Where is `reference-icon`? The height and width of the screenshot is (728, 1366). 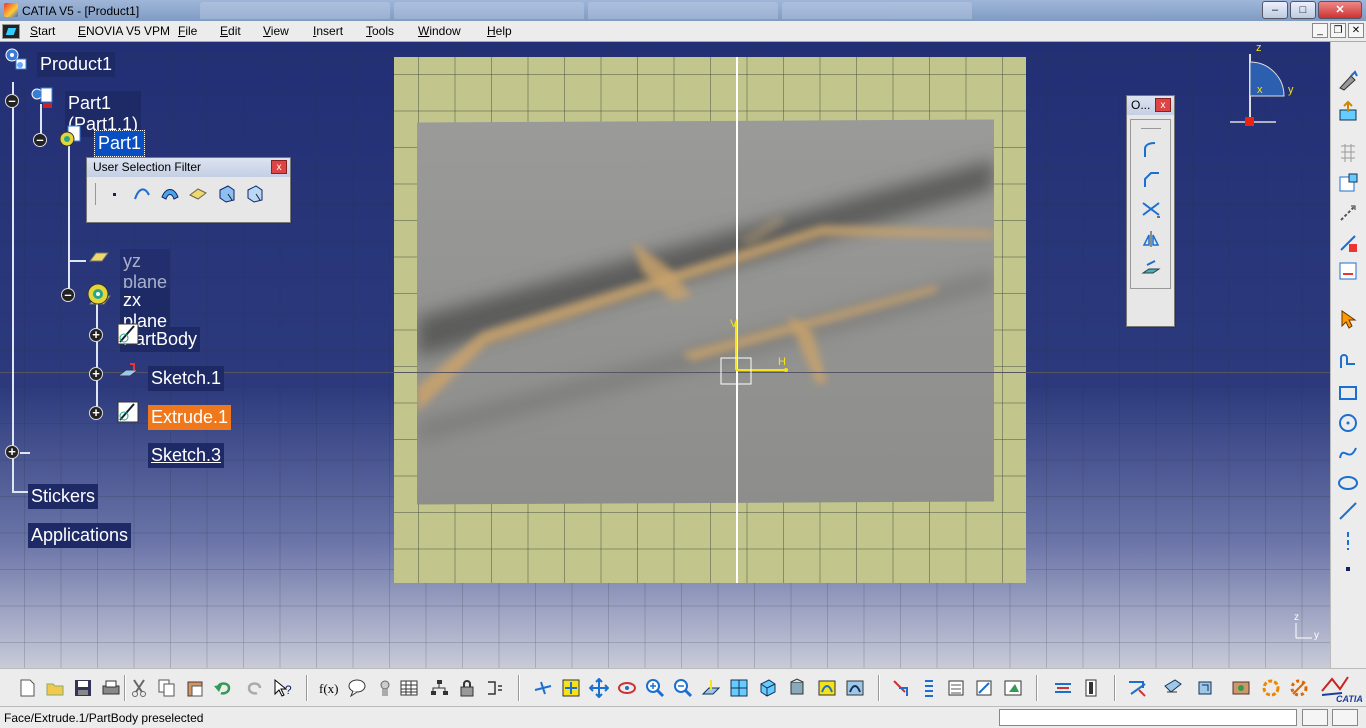 reference-icon is located at coordinates (1137, 688).